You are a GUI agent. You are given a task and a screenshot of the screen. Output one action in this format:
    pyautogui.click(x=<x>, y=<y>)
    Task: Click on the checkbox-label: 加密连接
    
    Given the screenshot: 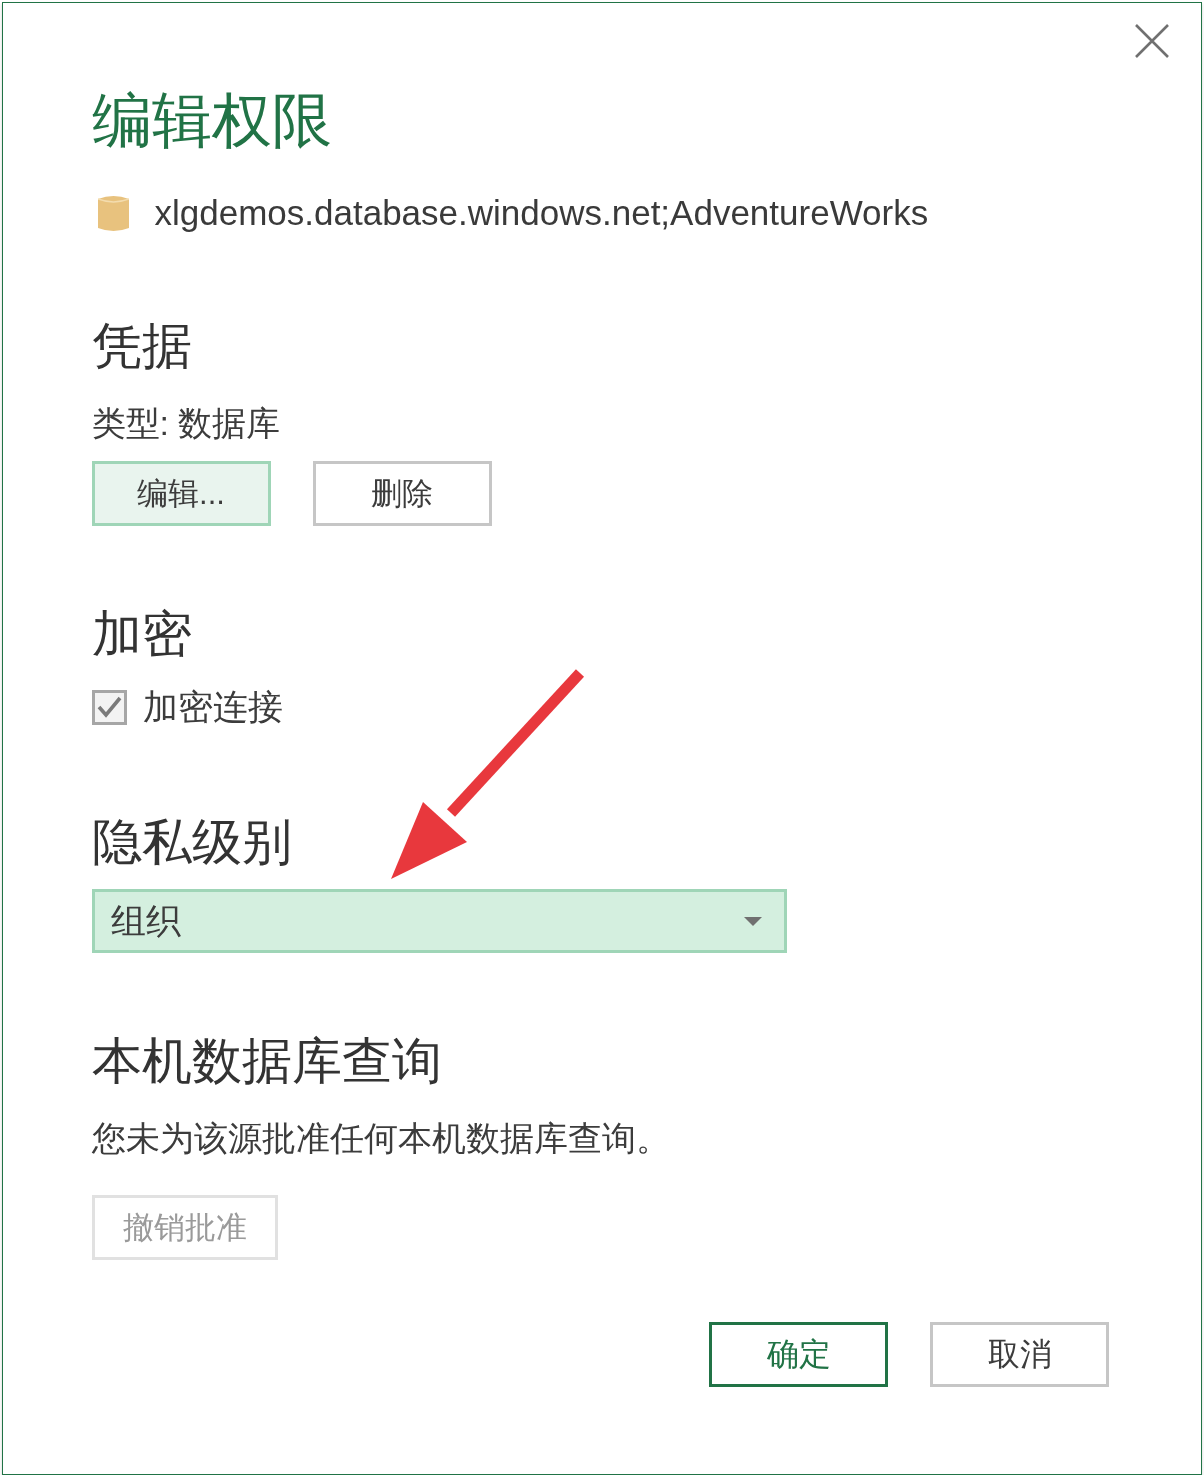 What is the action you would take?
    pyautogui.click(x=212, y=707)
    